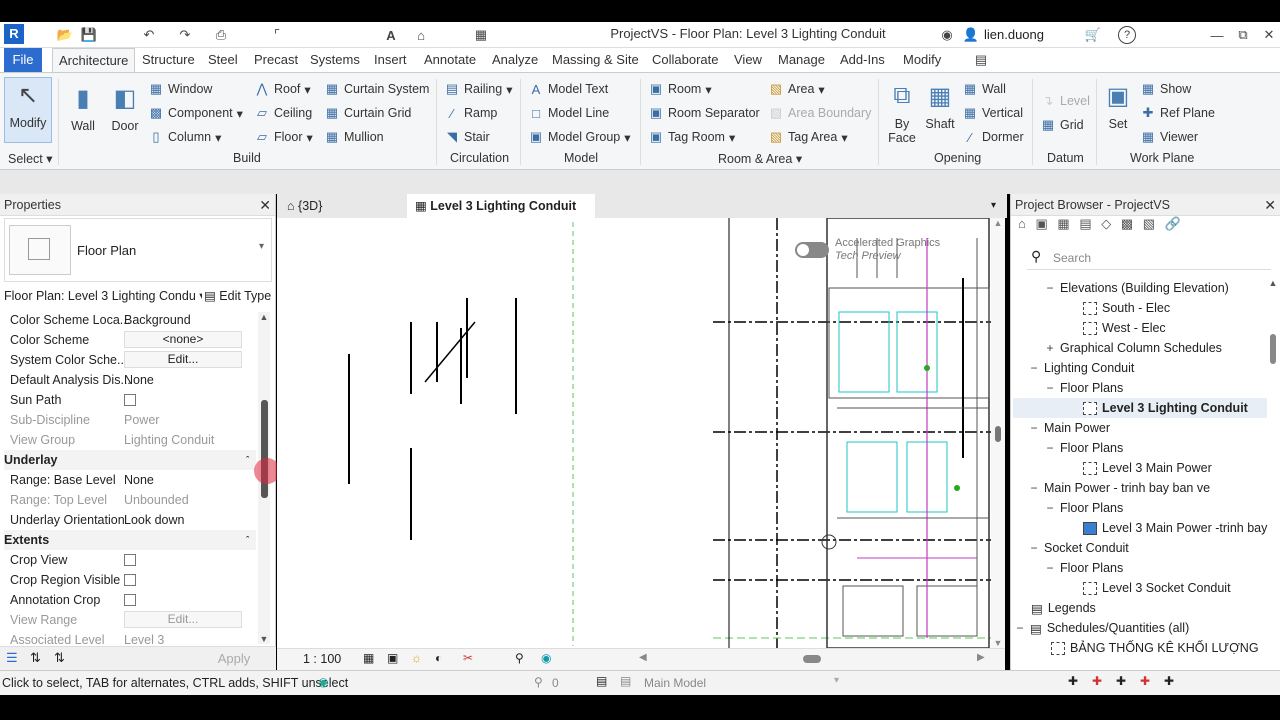  I want to click on tag-room-button: ▣ Tag Room ▾, so click(691, 137).